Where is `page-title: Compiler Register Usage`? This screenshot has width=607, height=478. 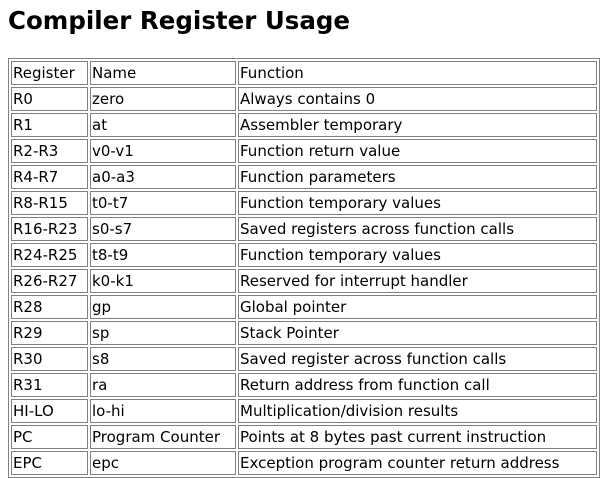 page-title: Compiler Register Usage is located at coordinates (179, 20).